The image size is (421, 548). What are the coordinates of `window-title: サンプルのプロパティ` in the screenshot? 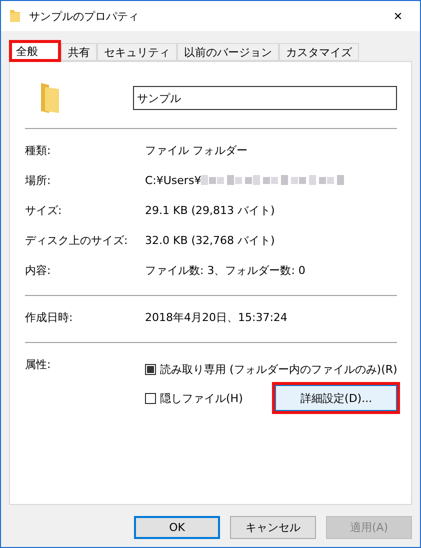 It's located at (84, 16).